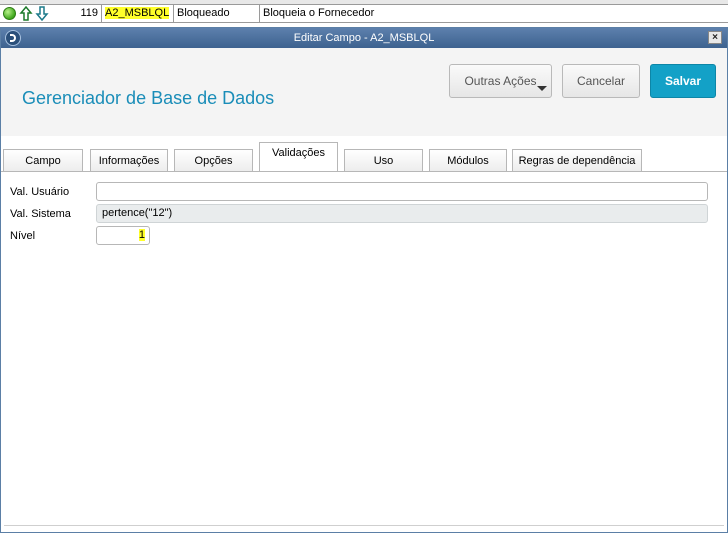 The width and height of the screenshot is (728, 533). What do you see at coordinates (129, 160) in the screenshot?
I see `tab-informacoes: Informações` at bounding box center [129, 160].